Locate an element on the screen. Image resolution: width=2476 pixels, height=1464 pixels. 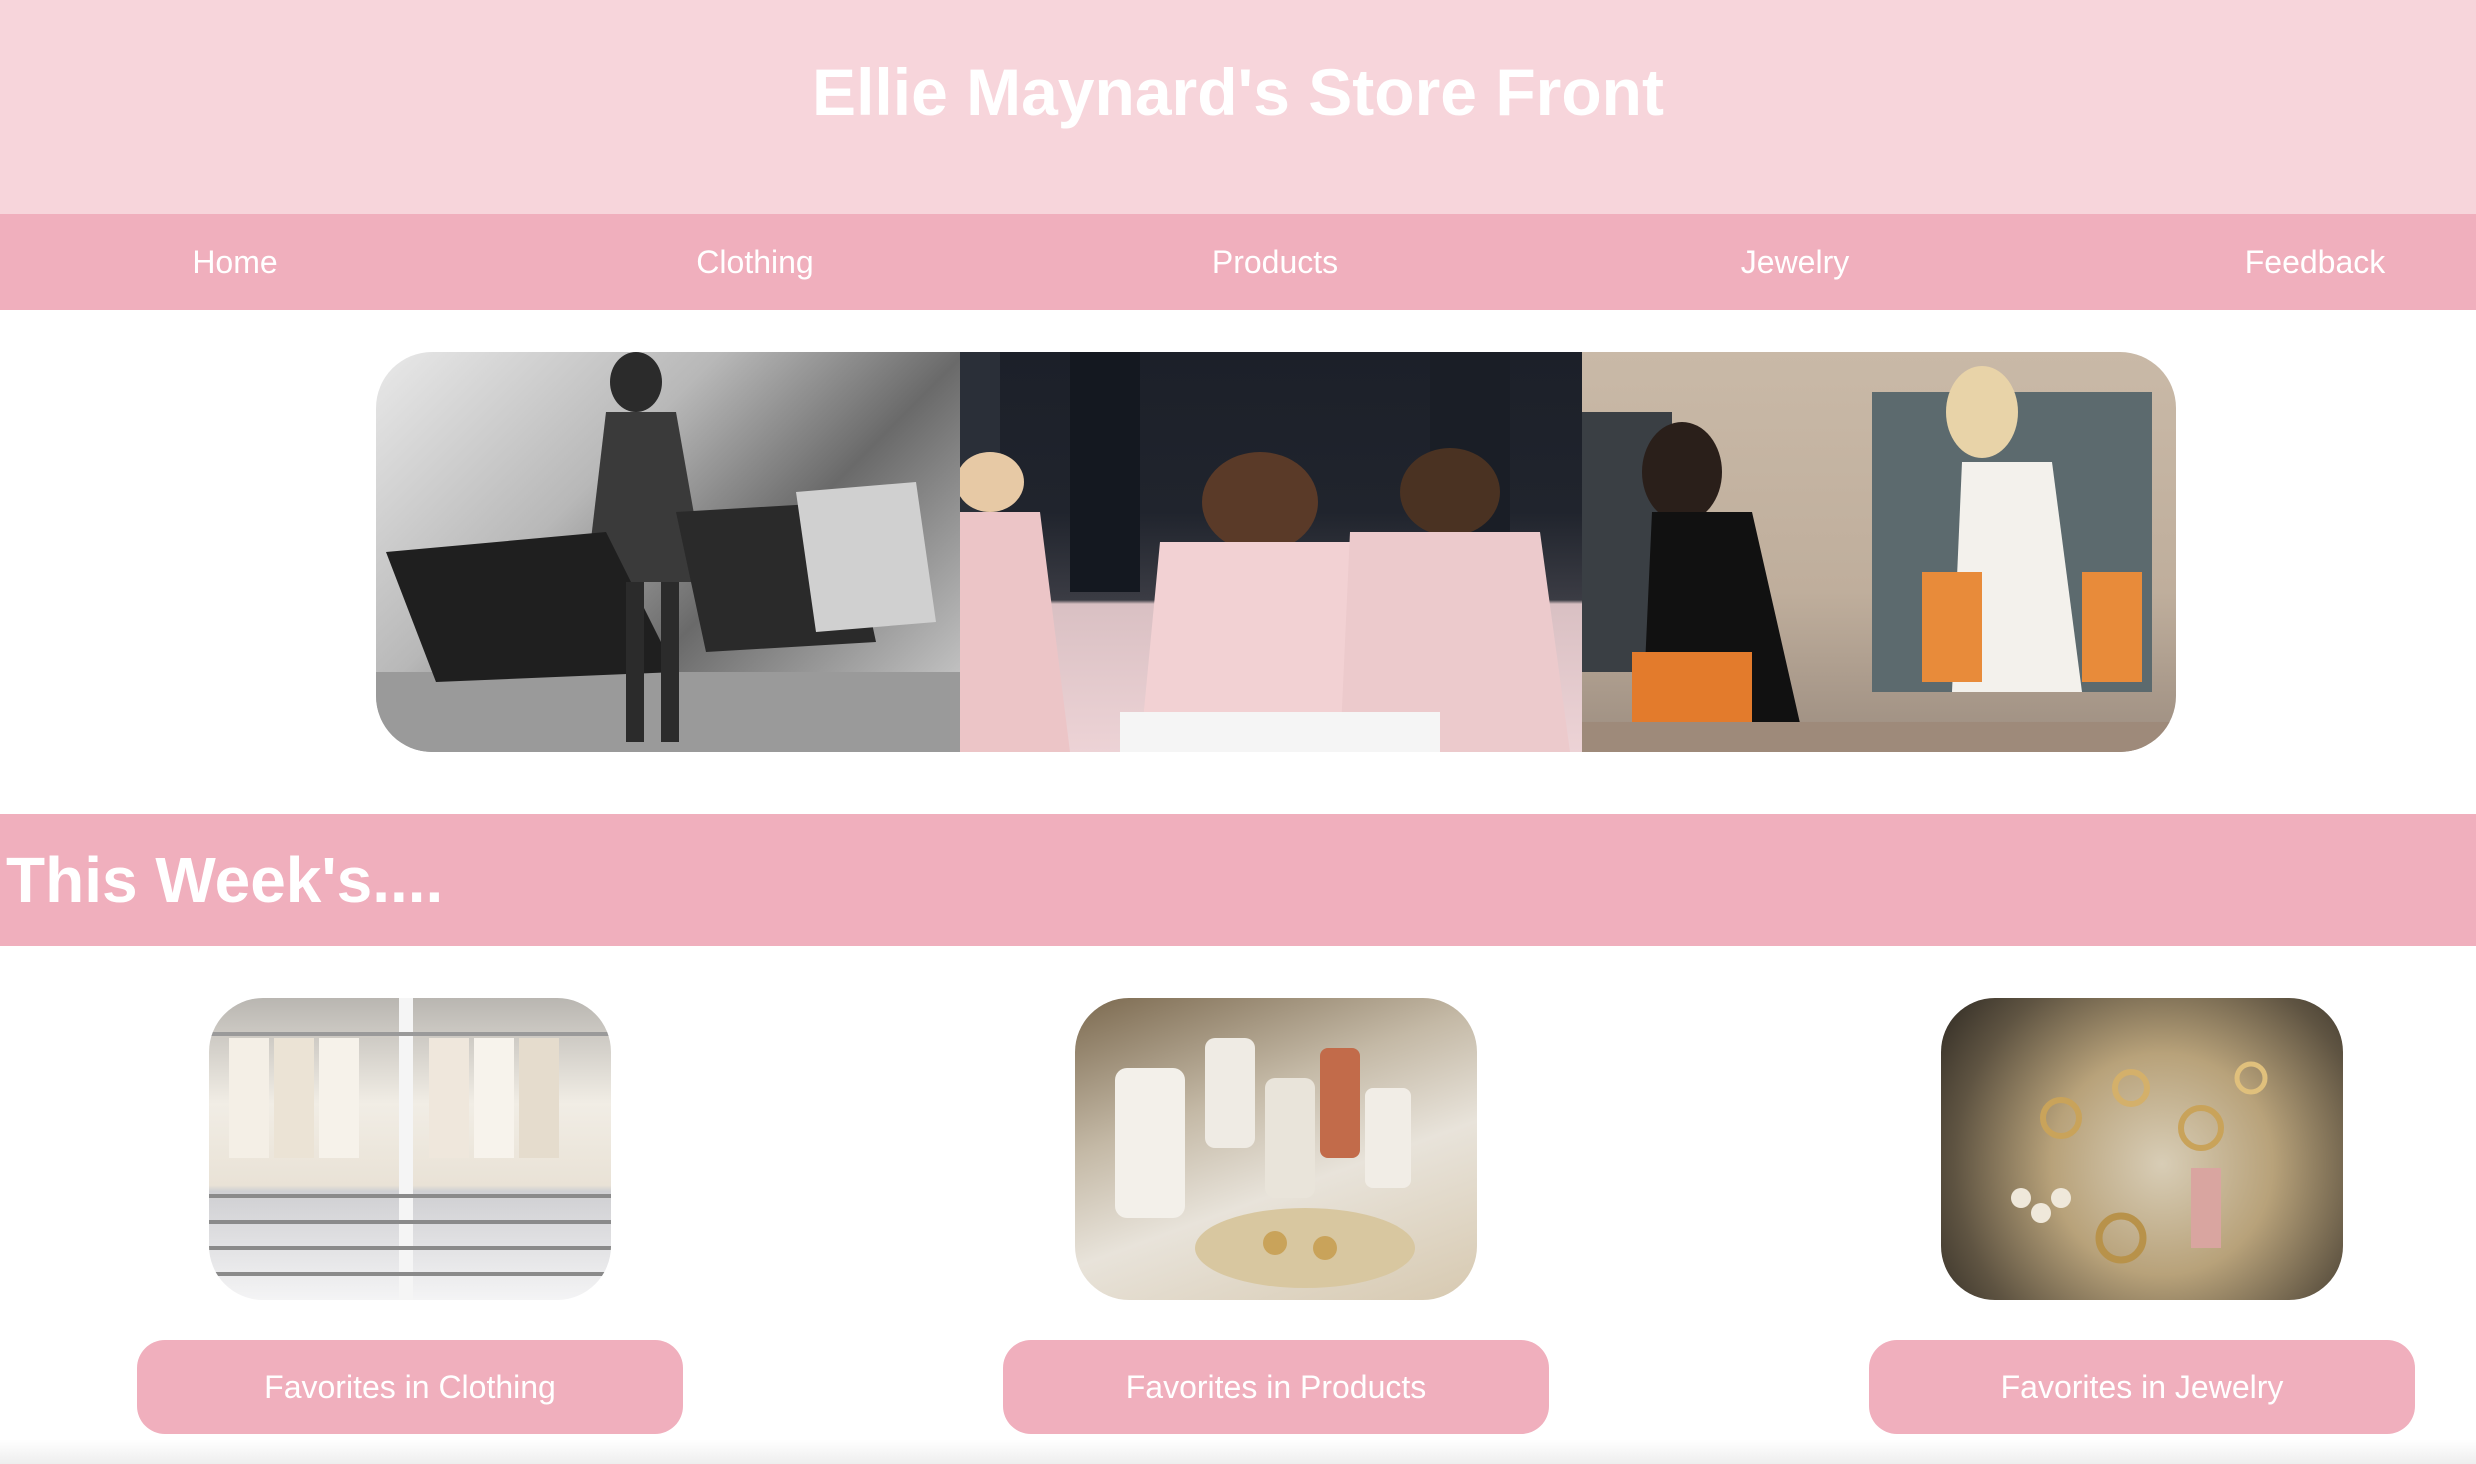
skincare-illustration is located at coordinates (1265, 1163).